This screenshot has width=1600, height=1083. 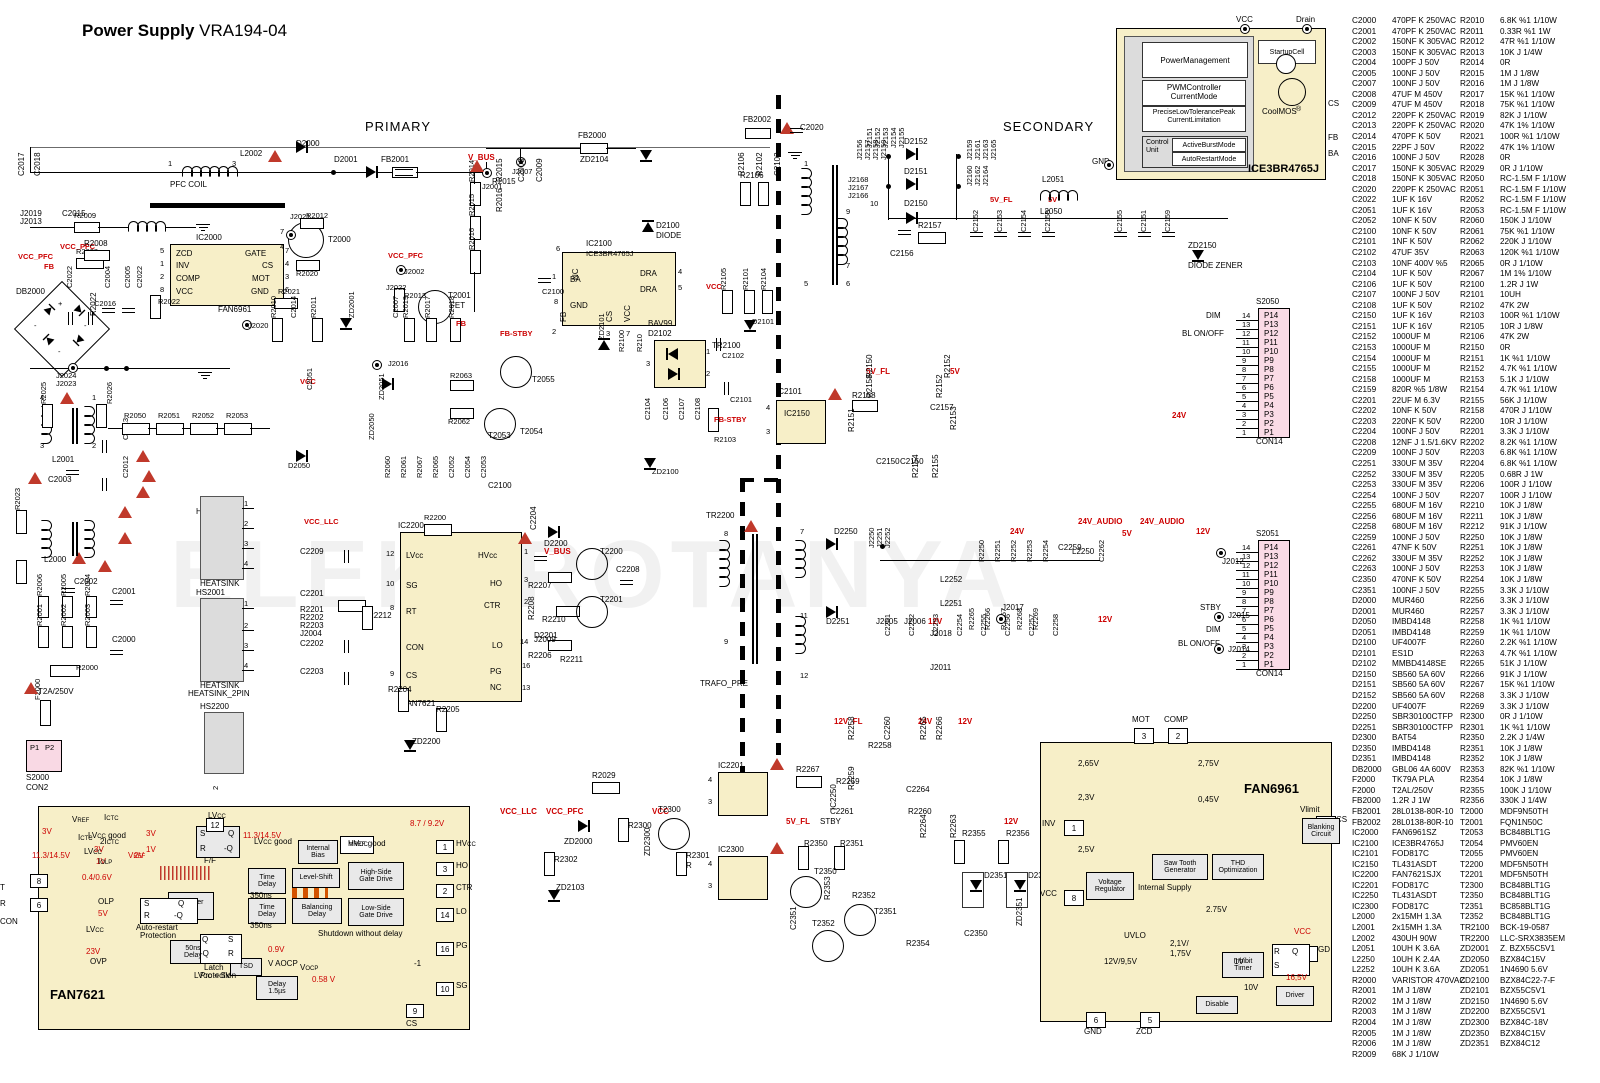 I want to click on part-ref: L2250, so click(x=1363, y=959).